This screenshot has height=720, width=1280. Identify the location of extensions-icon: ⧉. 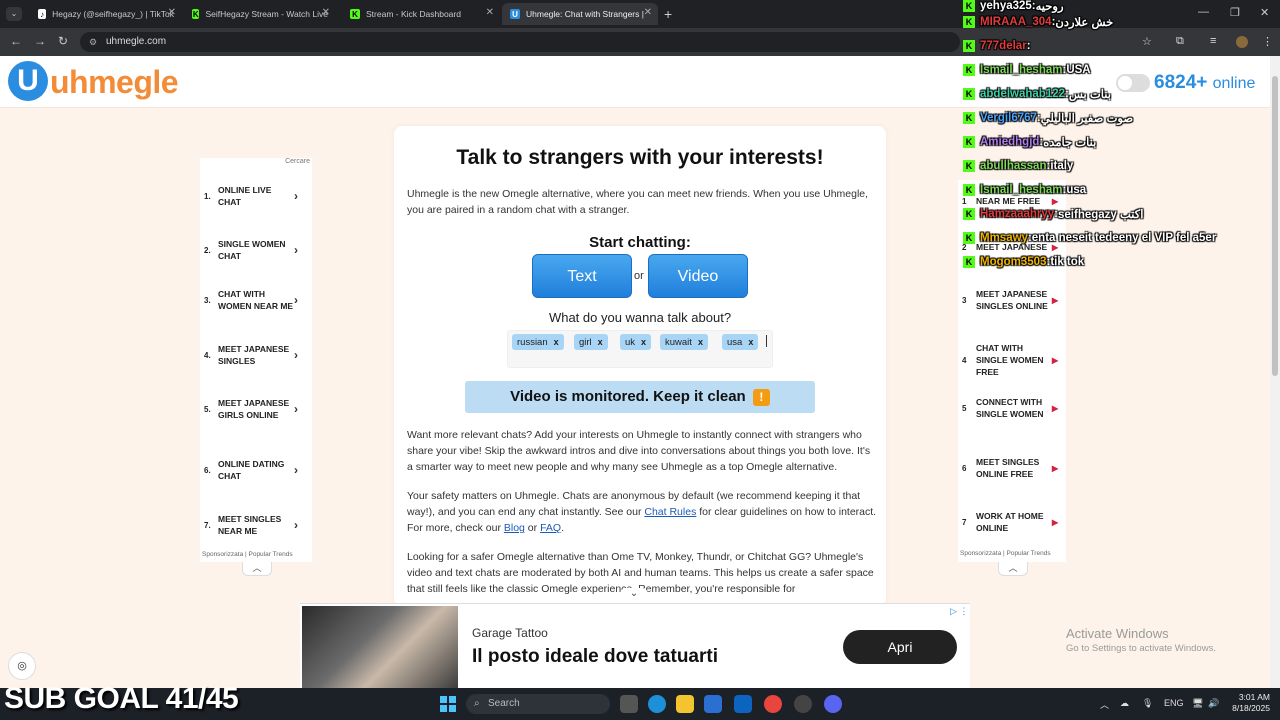
(1180, 41).